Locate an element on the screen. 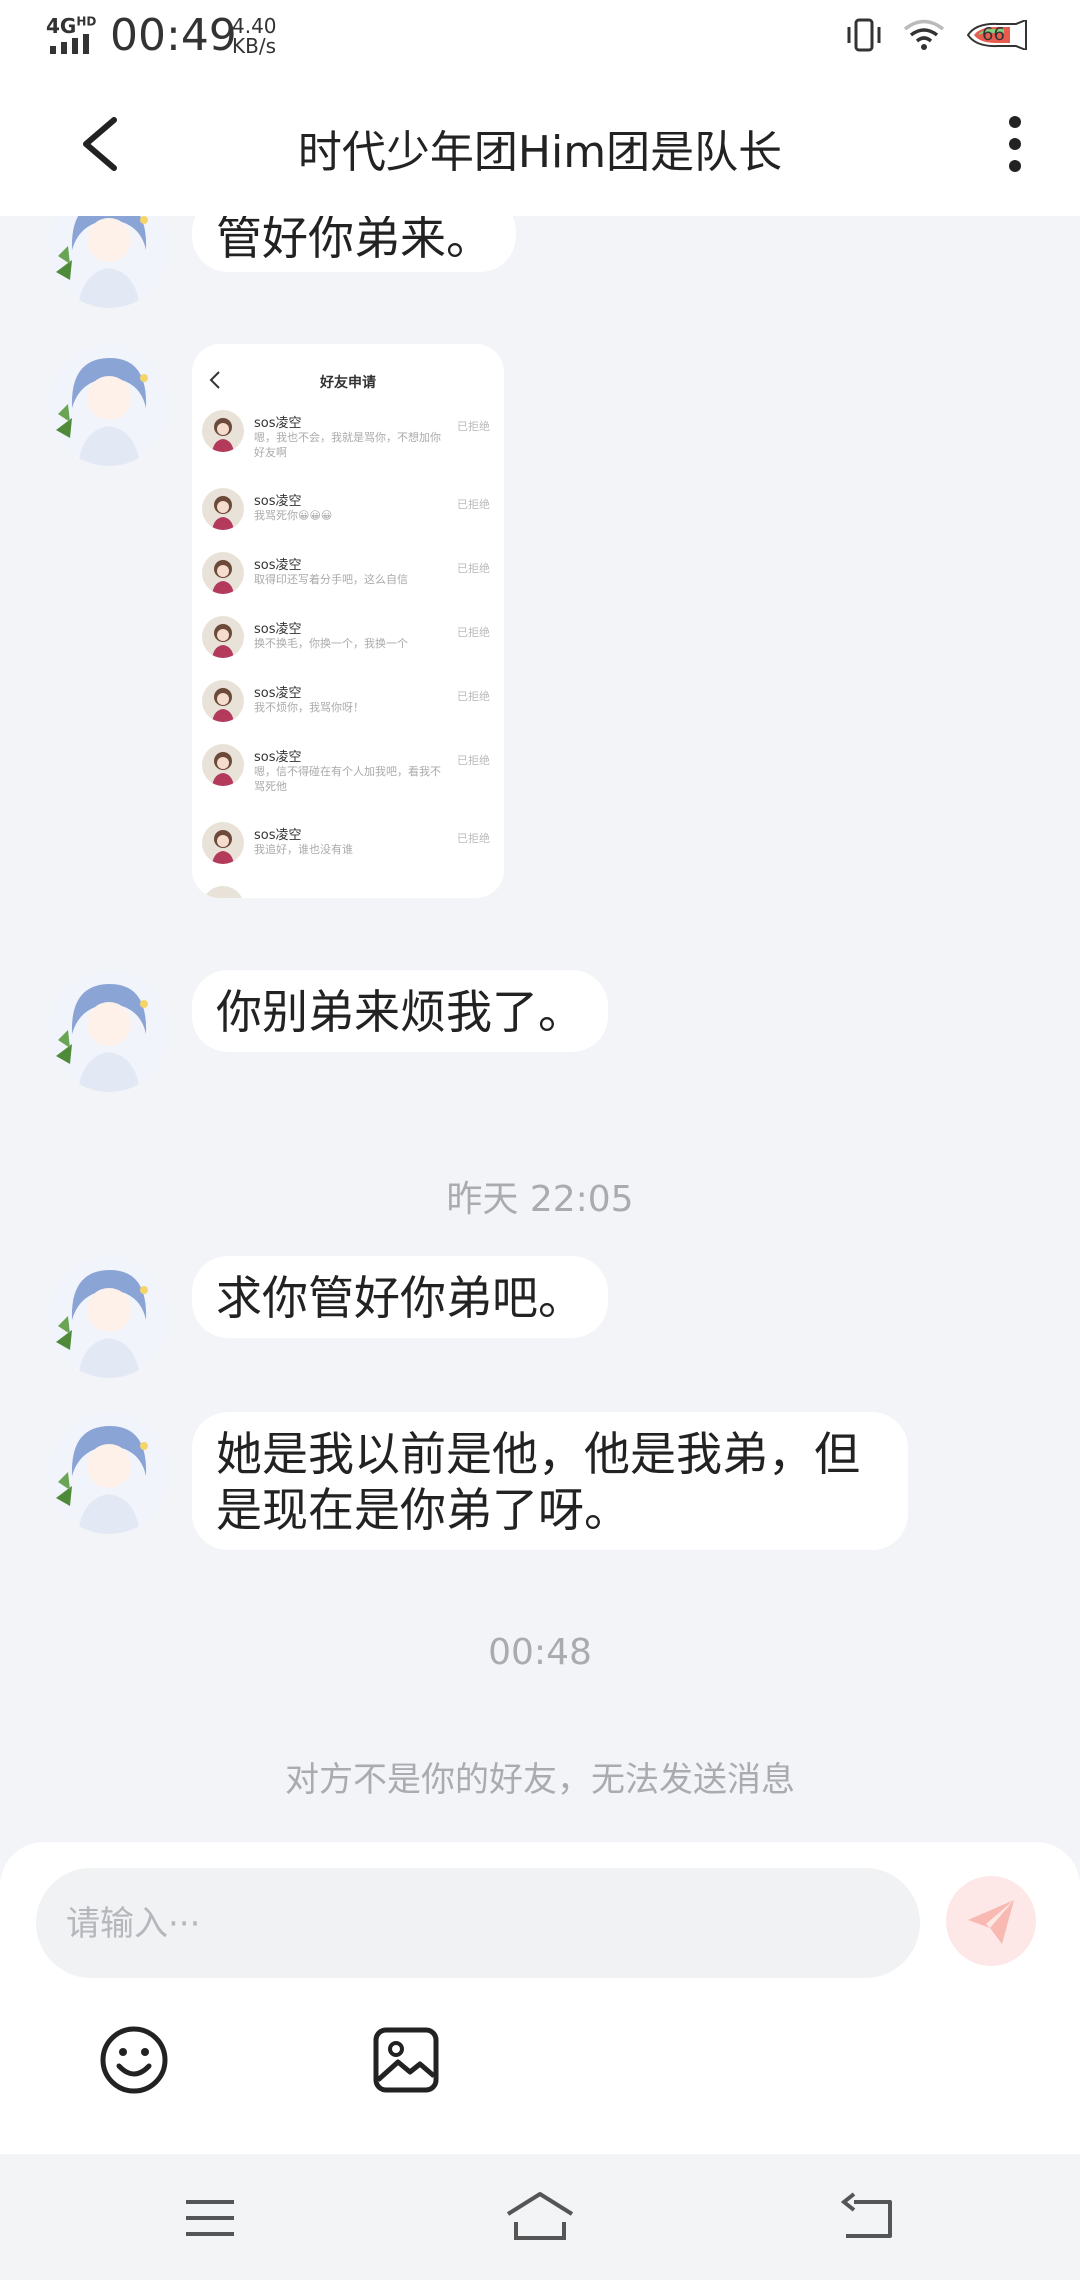 This screenshot has width=1080, height=2280. input-panel is located at coordinates (540, 1998).